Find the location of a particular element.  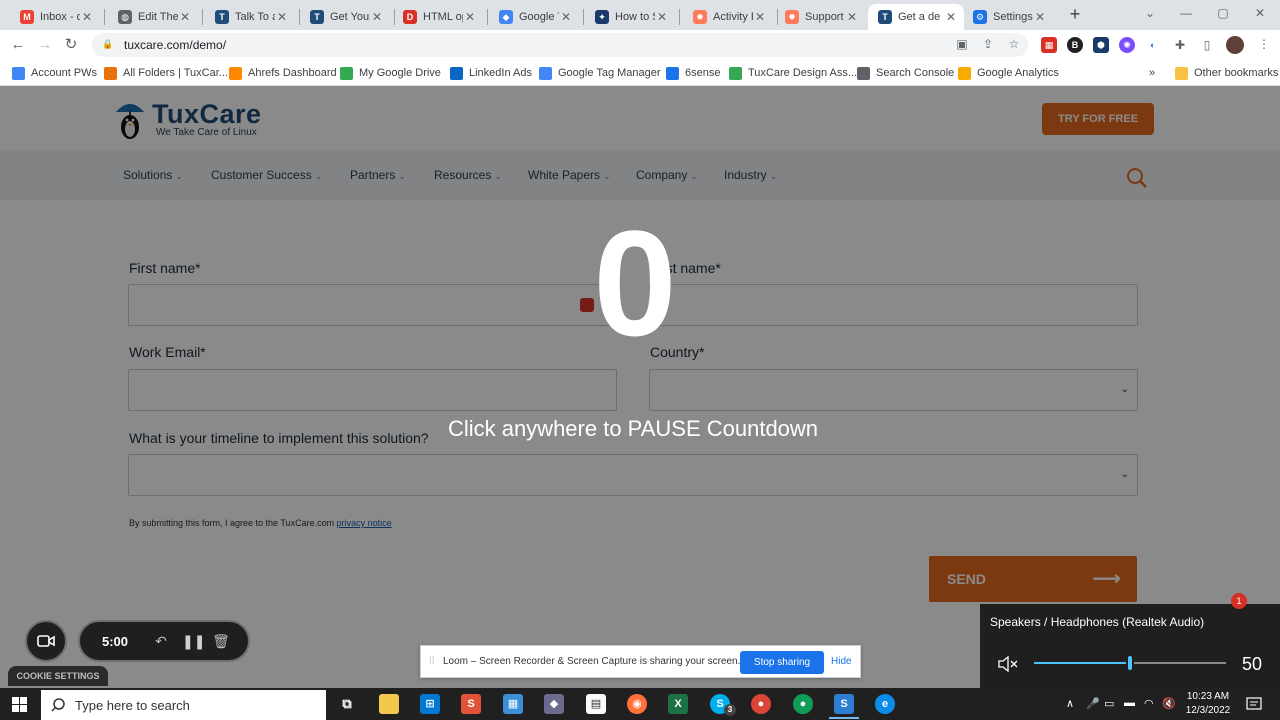

minimize-icon: — is located at coordinates (1186, 14).